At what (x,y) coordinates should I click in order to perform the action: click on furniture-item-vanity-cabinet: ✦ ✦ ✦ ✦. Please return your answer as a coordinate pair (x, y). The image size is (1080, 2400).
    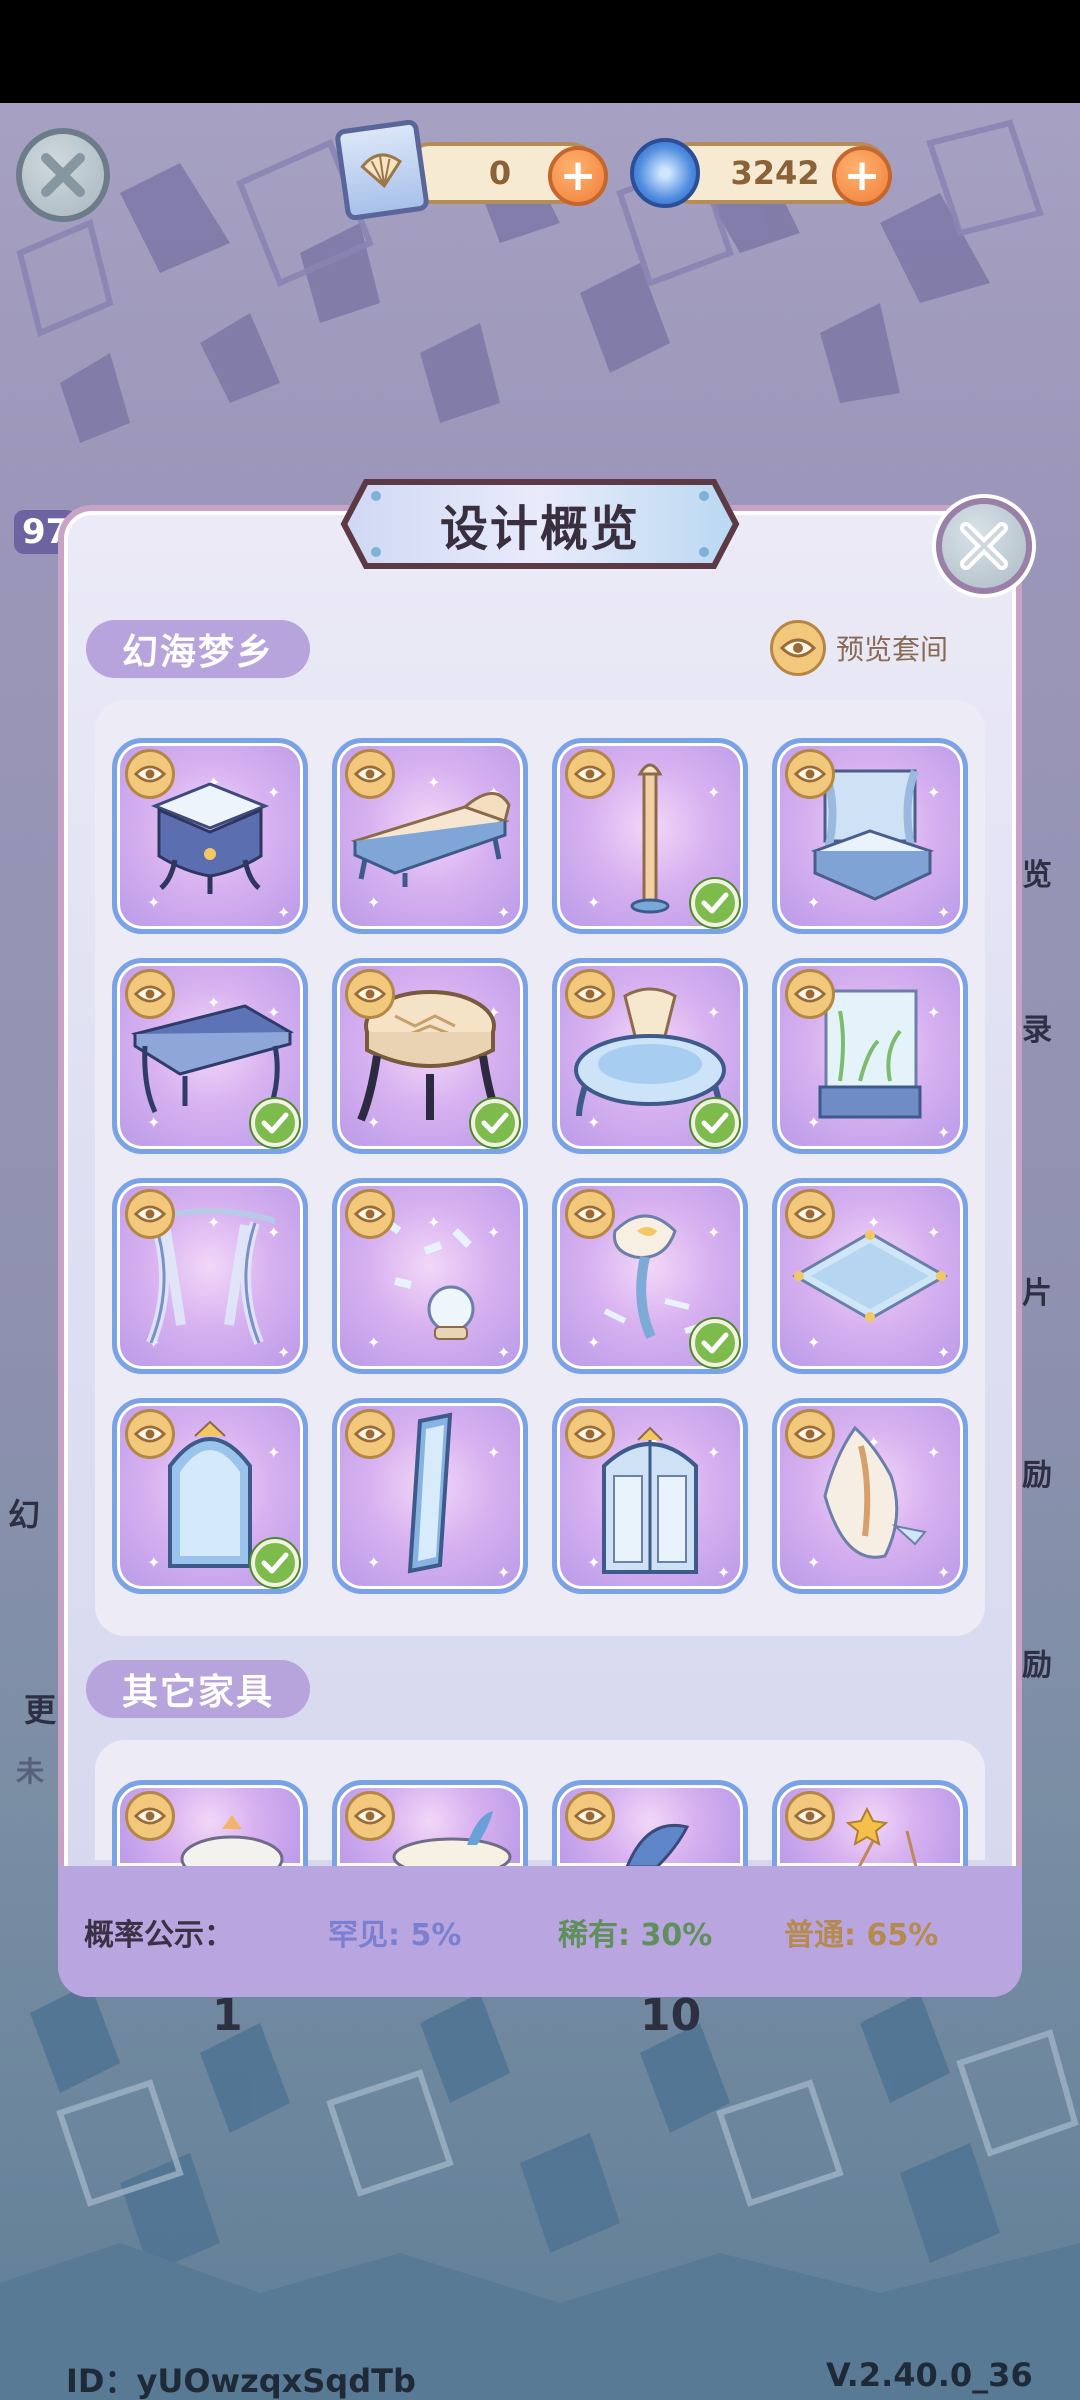
    Looking at the image, I should click on (210, 836).